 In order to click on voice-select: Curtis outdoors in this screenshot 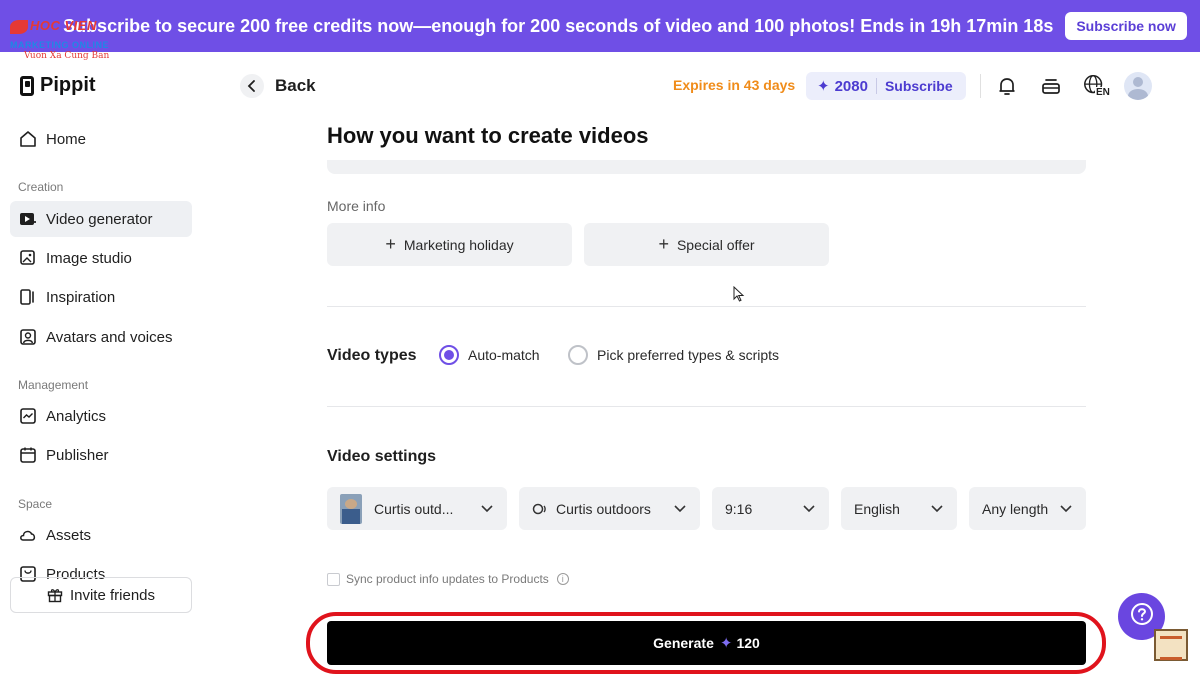, I will do `click(609, 508)`.